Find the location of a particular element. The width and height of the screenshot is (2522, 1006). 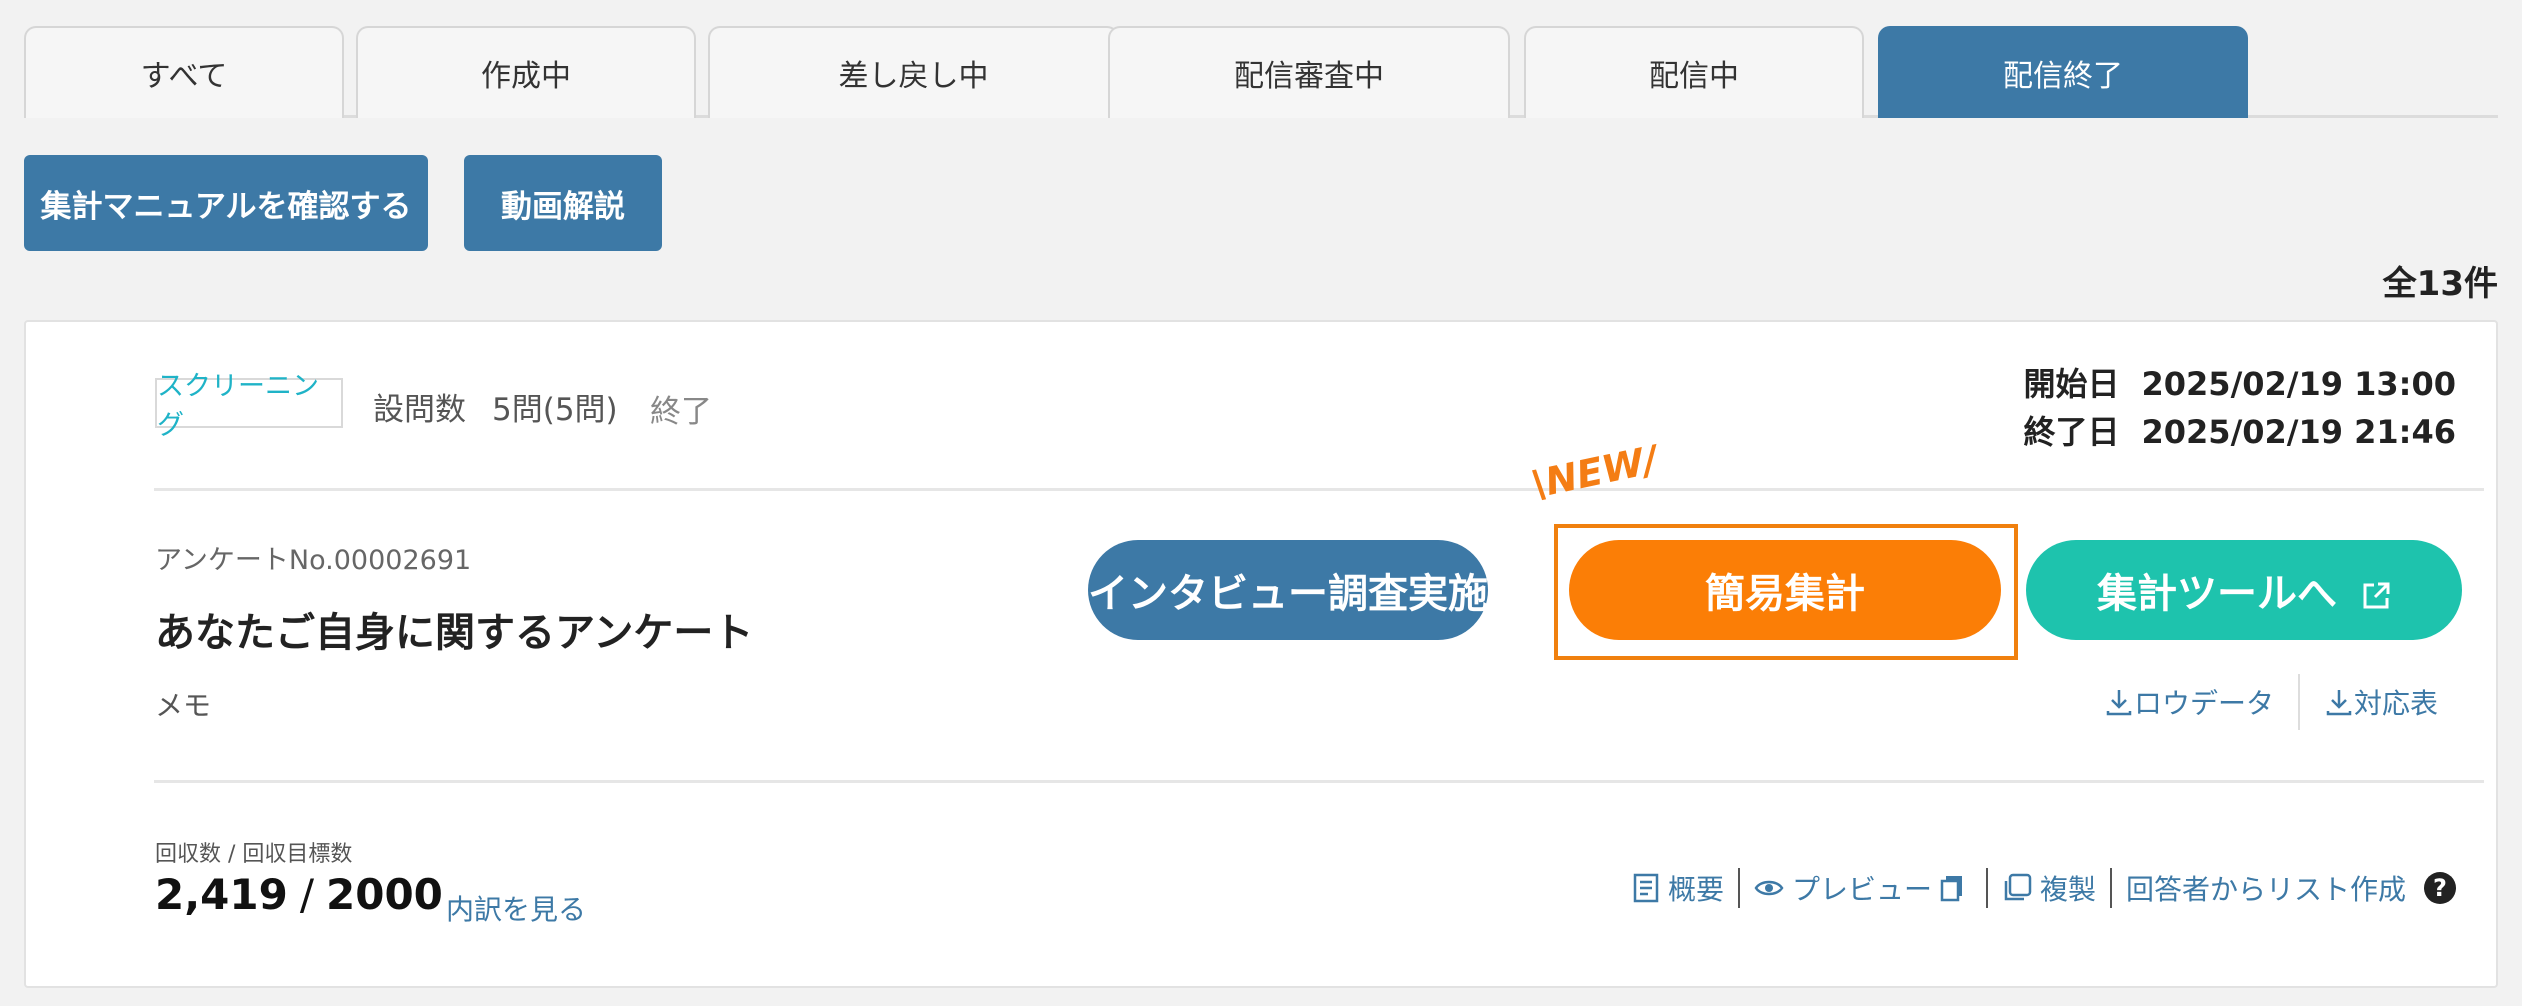

responses-collected: 2,419 is located at coordinates (221, 894).